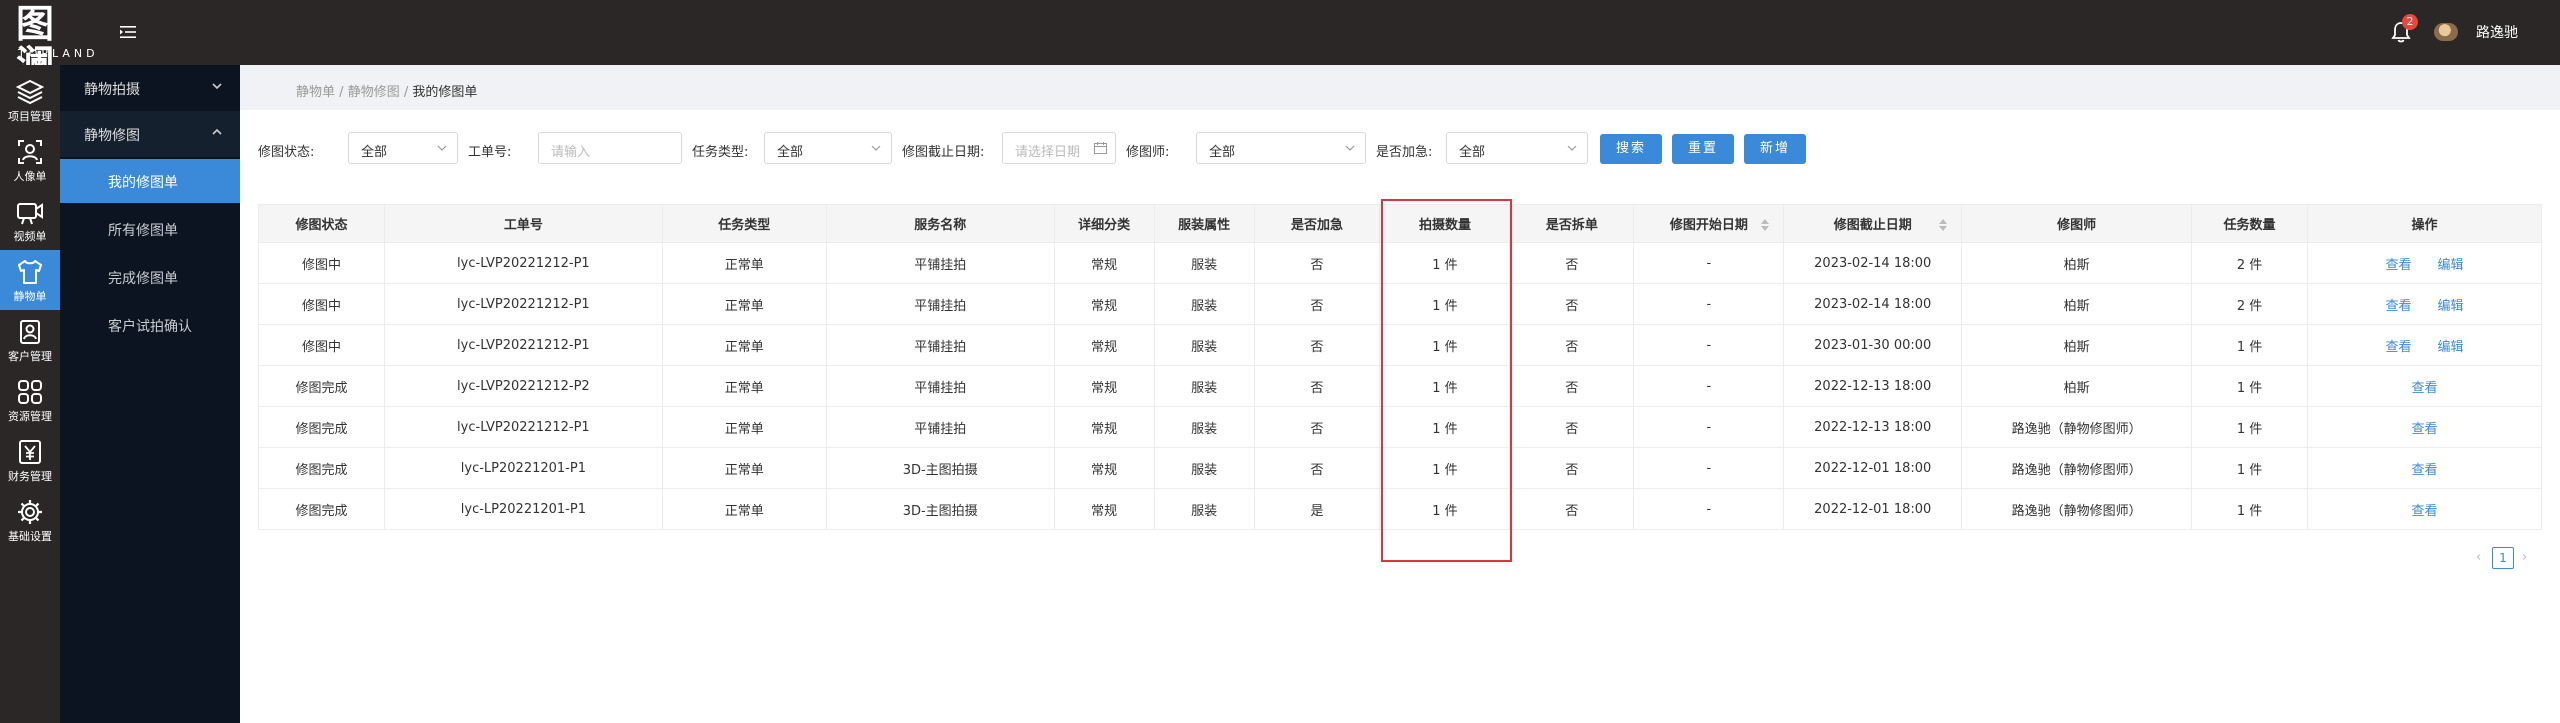 This screenshot has height=723, width=2560. Describe the element at coordinates (1631, 149) in the screenshot. I see `search-button: 搜索` at that location.